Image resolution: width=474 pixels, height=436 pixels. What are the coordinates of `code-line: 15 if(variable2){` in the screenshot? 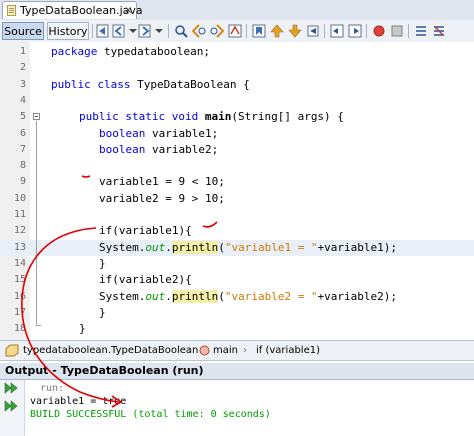 It's located at (237, 280).